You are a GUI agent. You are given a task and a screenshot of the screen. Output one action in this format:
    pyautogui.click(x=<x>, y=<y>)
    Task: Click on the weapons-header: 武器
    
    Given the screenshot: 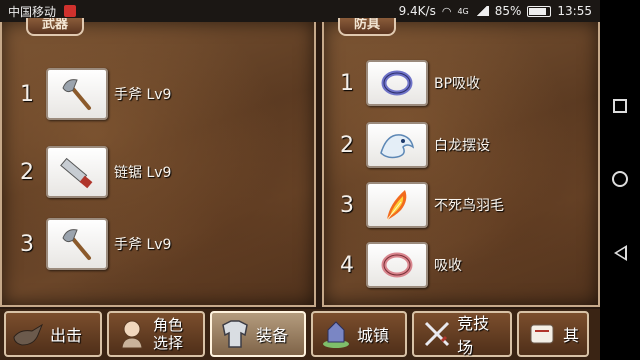 What is the action you would take?
    pyautogui.click(x=55, y=27)
    